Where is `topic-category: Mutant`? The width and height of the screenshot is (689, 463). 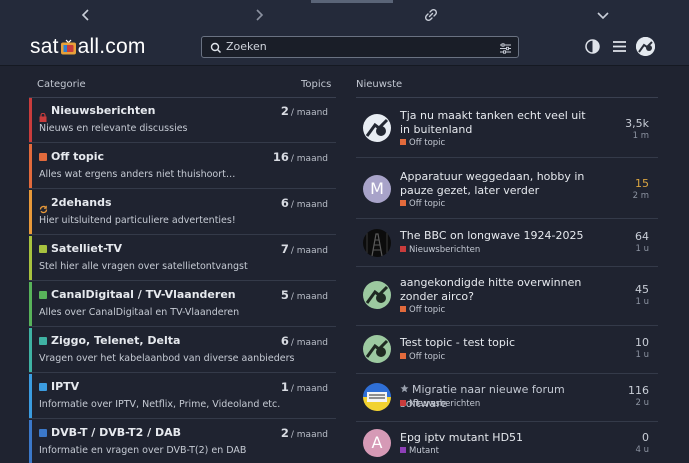 topic-category: Mutant is located at coordinates (419, 451).